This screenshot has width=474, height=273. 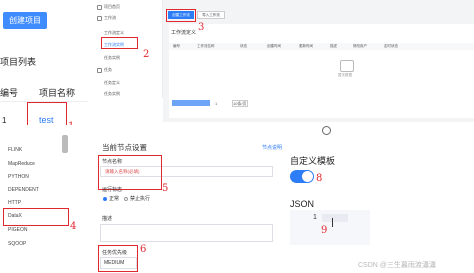 What do you see at coordinates (243, 46) in the screenshot?
I see `column-header: 状态` at bounding box center [243, 46].